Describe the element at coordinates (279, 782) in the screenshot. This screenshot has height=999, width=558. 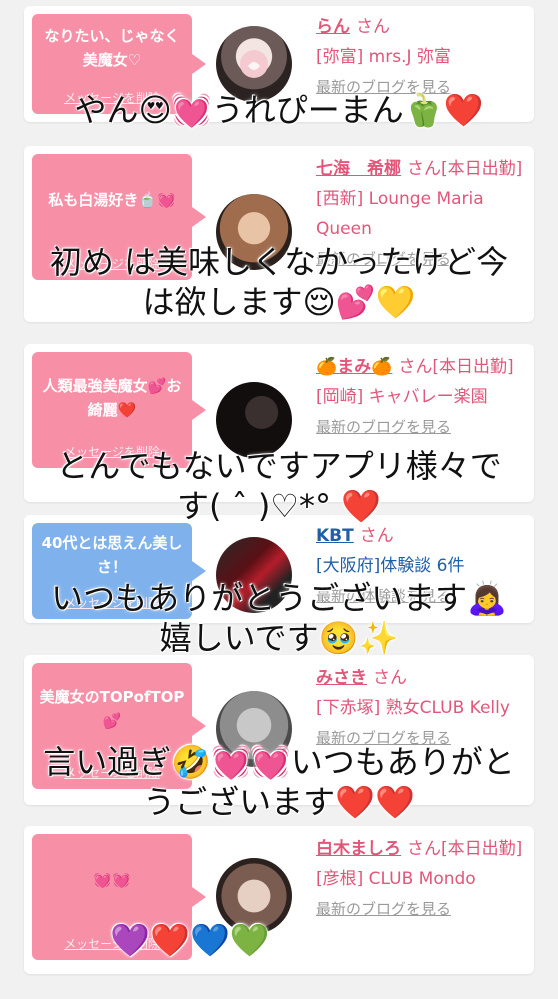
I see `overlay-caption: 言い過ぎ🤣💓💓いつもありがと うございます❤️❤️` at that location.